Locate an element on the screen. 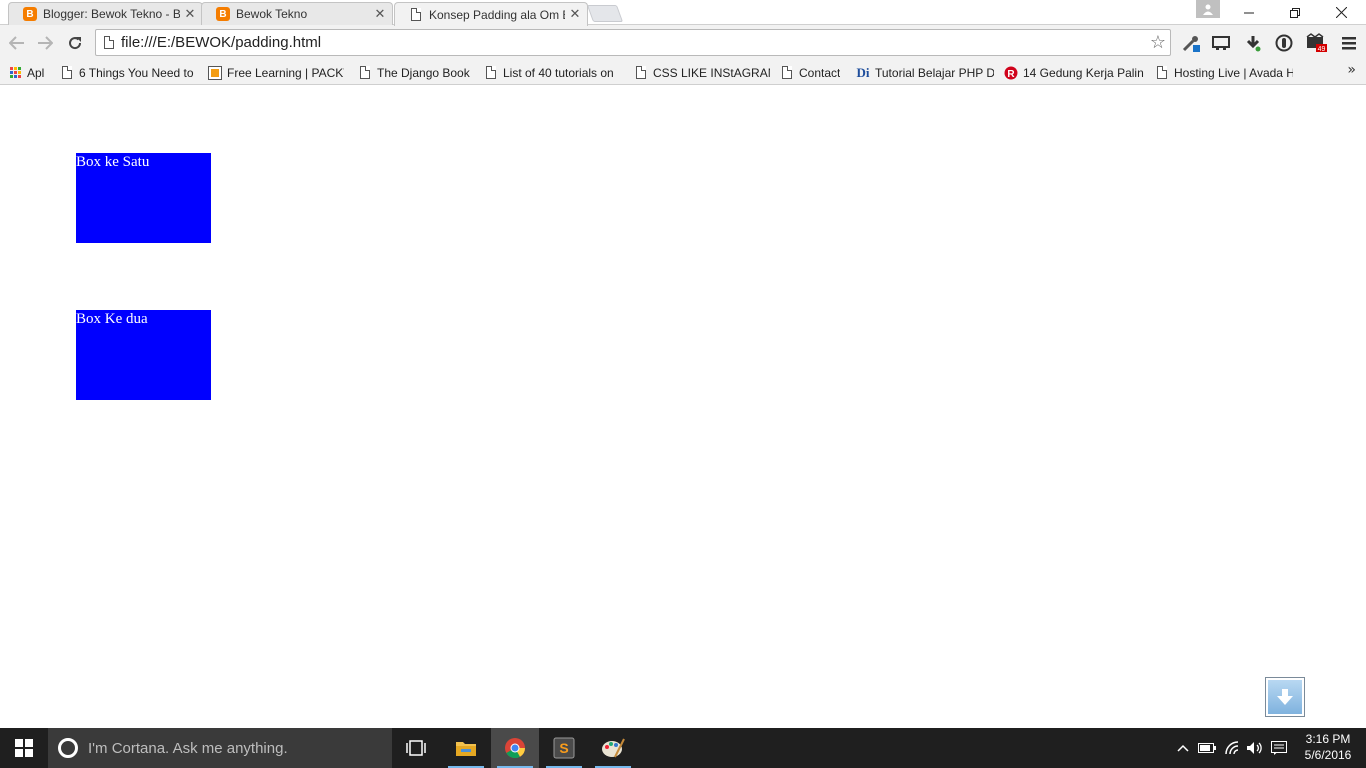 The image size is (1366, 768). bookmark-contact: Contact is located at coordinates (813, 72).